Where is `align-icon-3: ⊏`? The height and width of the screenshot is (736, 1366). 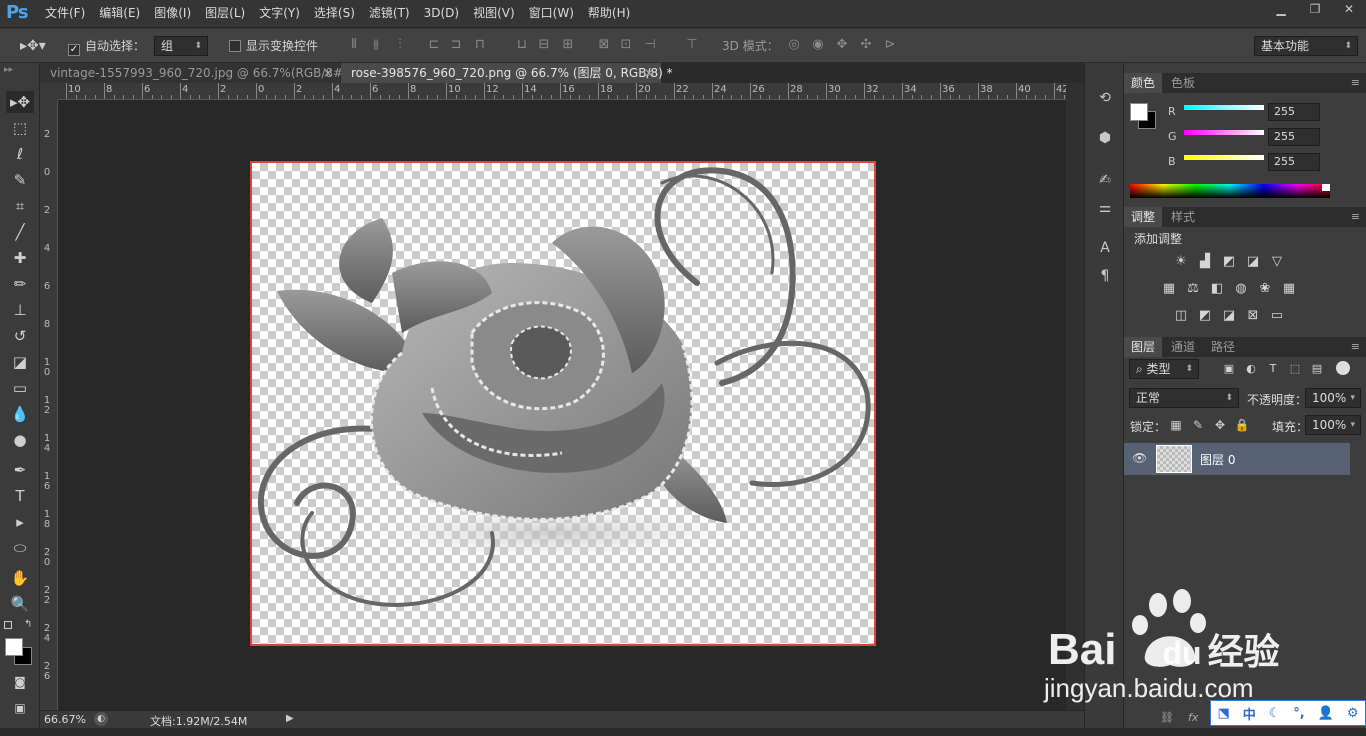 align-icon-3: ⊏ is located at coordinates (434, 45).